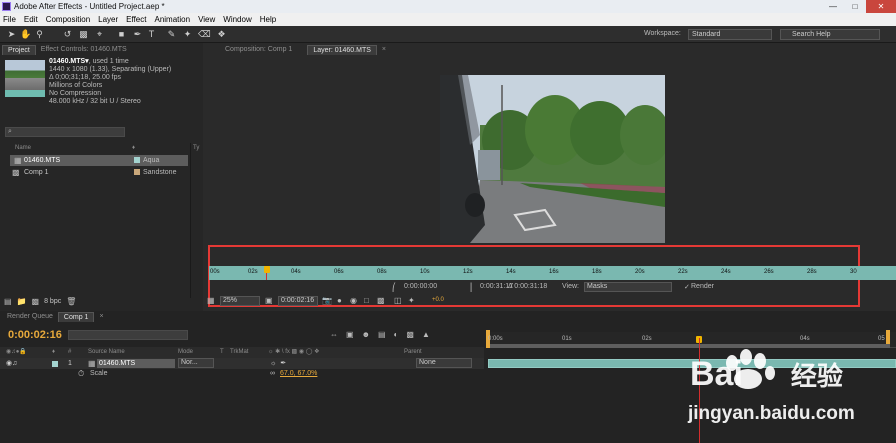 The height and width of the screenshot is (443, 896). I want to click on tab-layer: Layer: 01460.MTS, so click(342, 50).